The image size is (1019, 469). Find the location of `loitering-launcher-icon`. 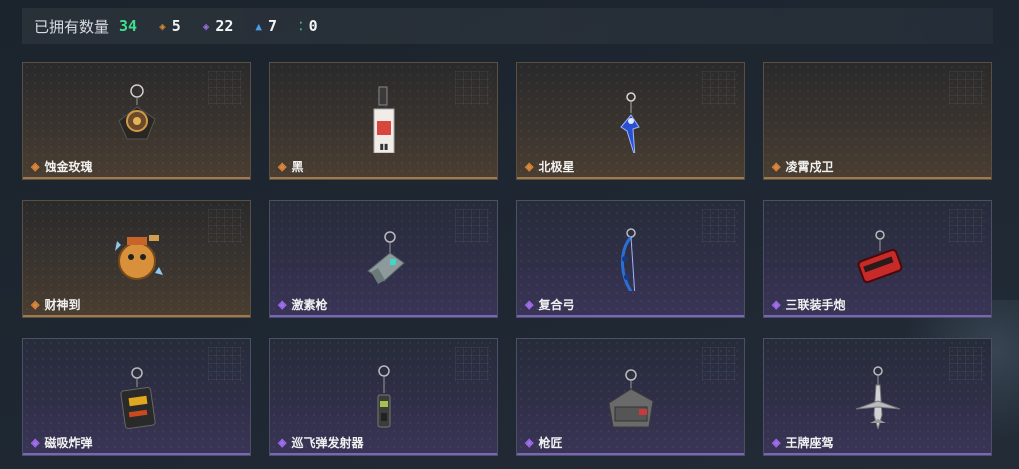

loitering-launcher-icon is located at coordinates (383, 396).